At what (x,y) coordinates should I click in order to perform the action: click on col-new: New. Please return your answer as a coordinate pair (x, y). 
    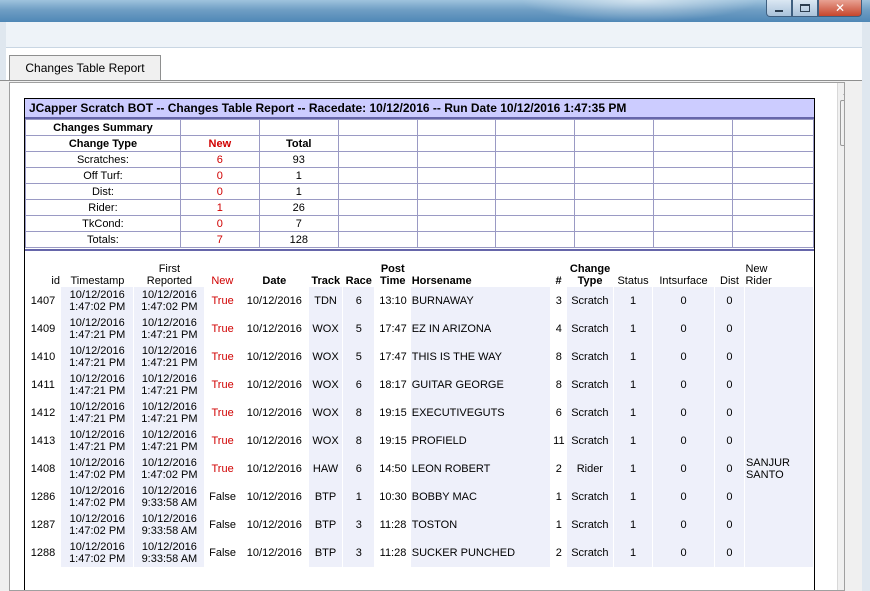
    Looking at the image, I should click on (222, 281).